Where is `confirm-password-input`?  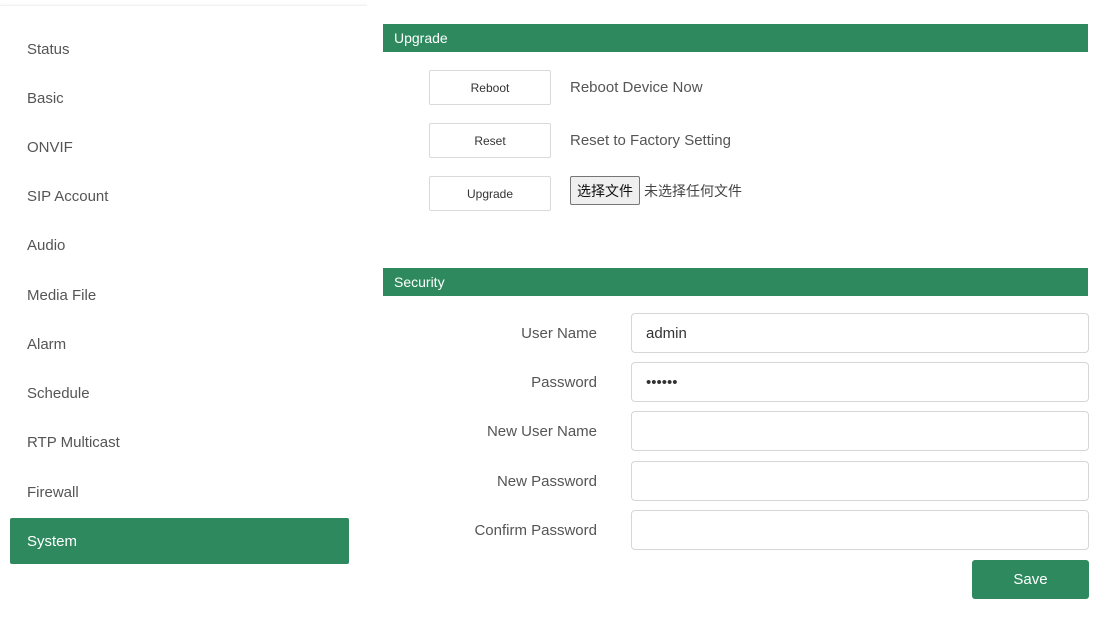
confirm-password-input is located at coordinates (860, 530).